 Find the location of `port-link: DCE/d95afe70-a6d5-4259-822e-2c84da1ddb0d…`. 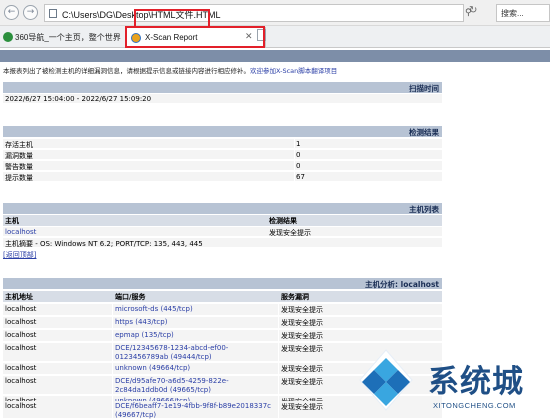

port-link: DCE/d95afe70-a6d5-4259-822e-2c84da1ddb0d… is located at coordinates (195, 385).